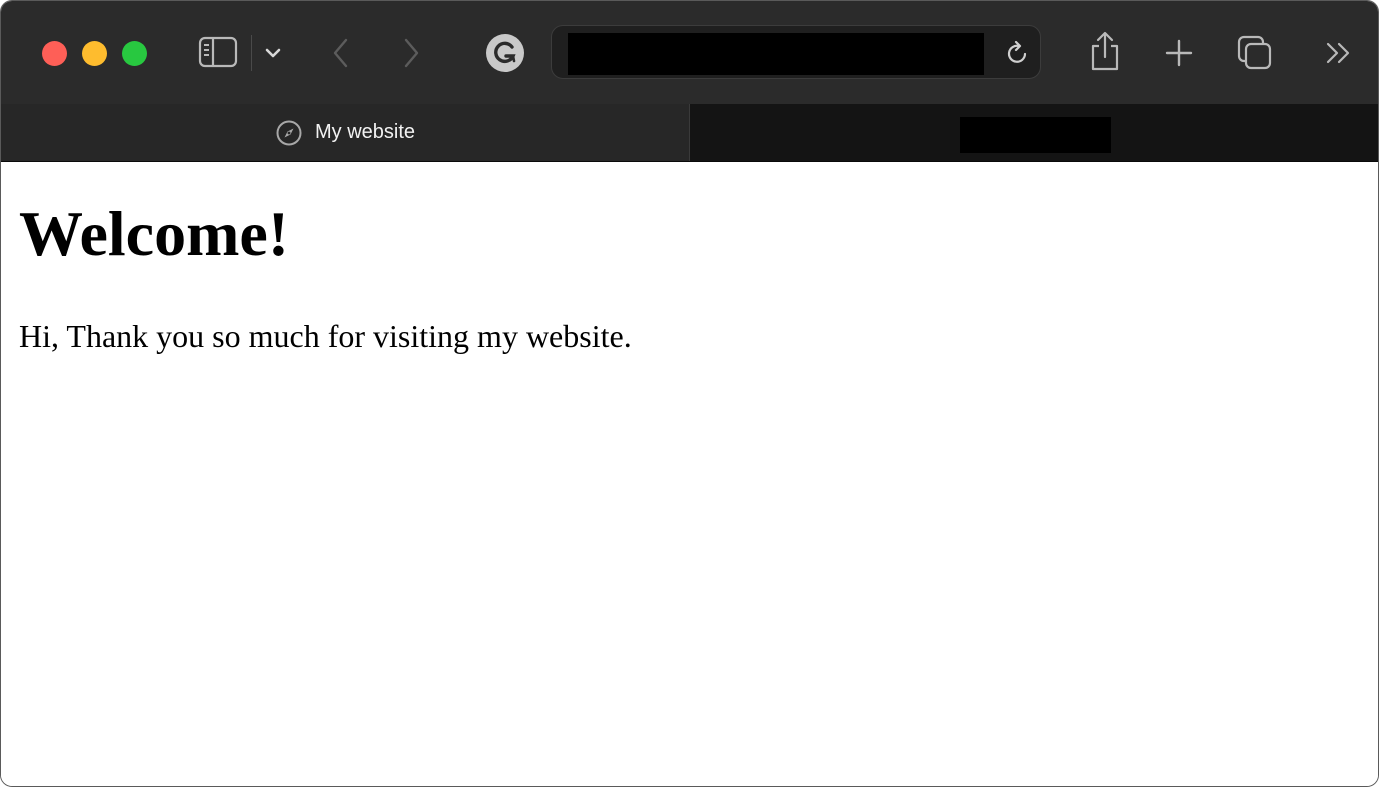  I want to click on address-bar, so click(796, 52).